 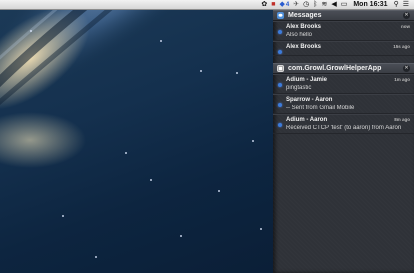 I want to click on volume-icon: ◀, so click(x=333, y=5).